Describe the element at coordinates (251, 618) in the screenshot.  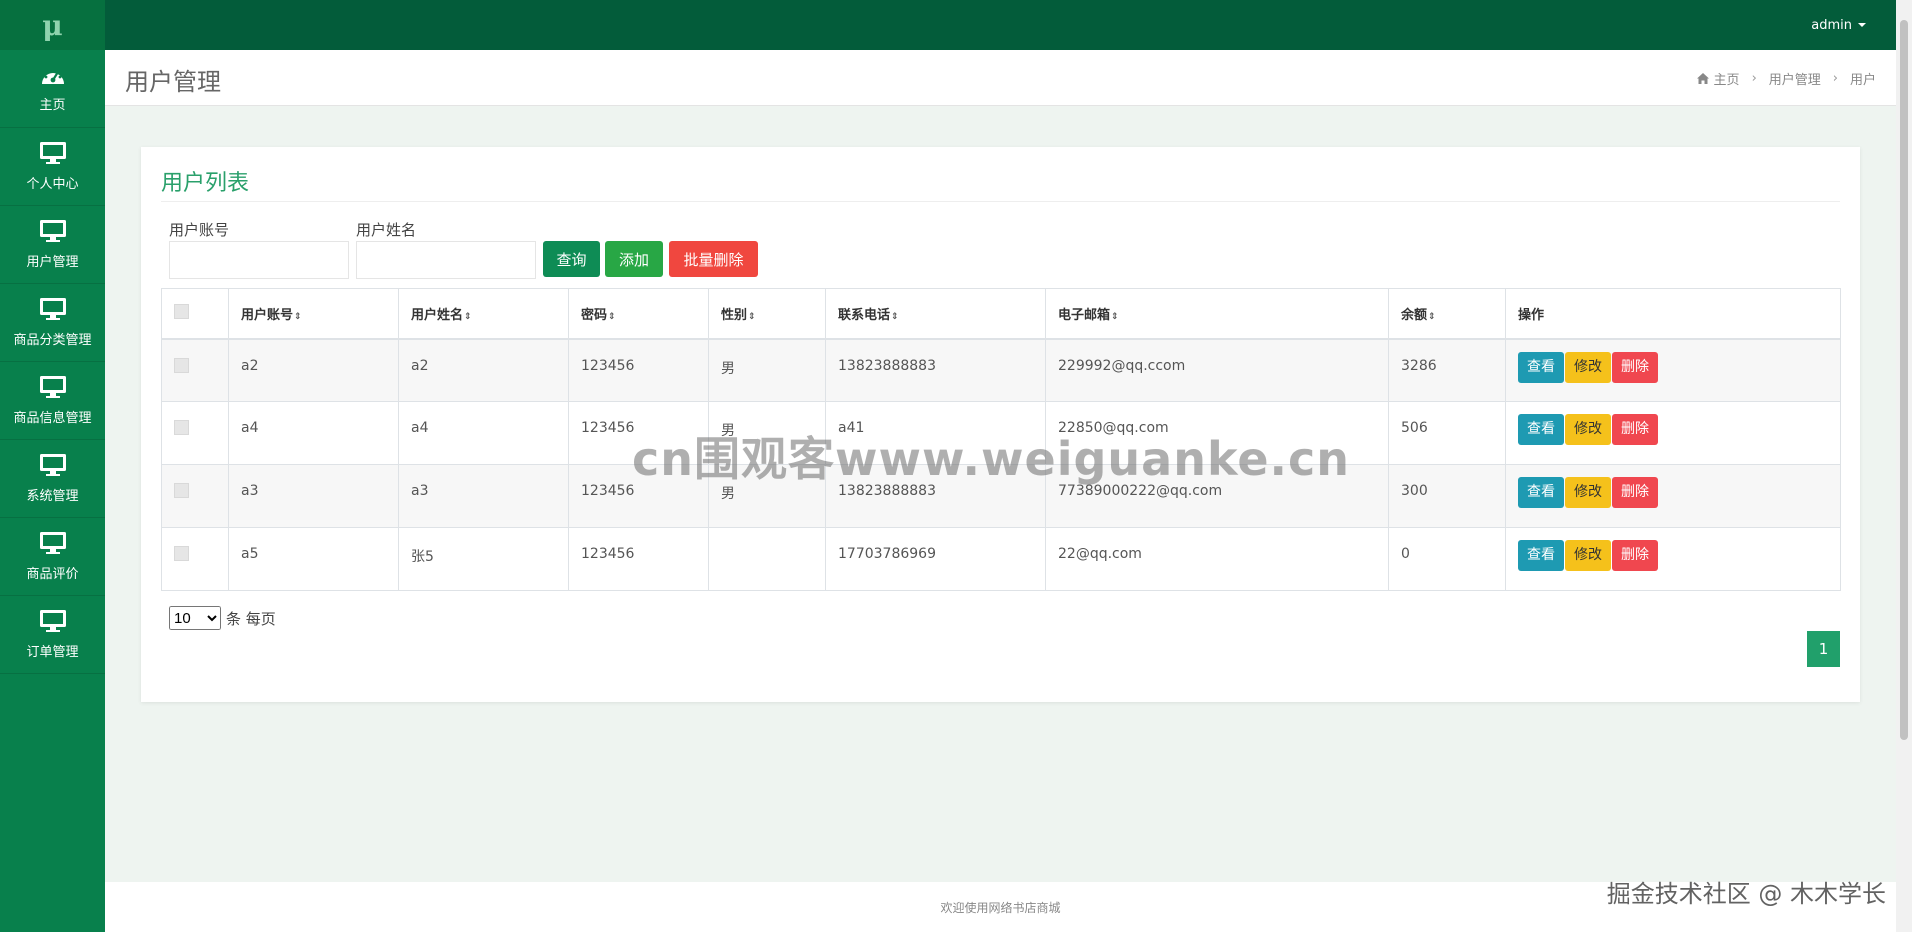
I see `page-size-suffix: 条 每页` at that location.